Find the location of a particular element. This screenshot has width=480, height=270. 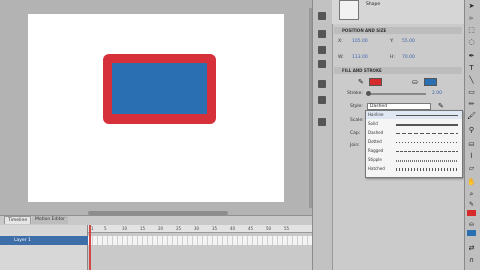

hand-tool-icon: ✋ is located at coordinates (471, 182).